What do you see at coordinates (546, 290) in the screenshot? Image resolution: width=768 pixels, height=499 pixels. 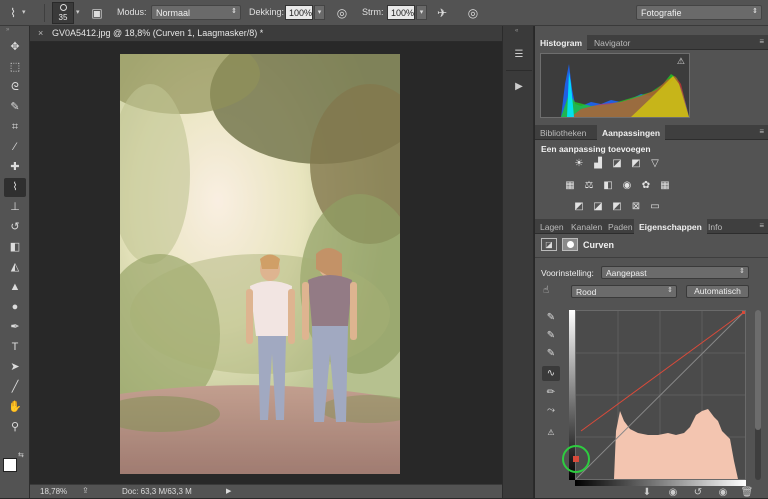 I see `on-image-adjust-icon: ☝` at bounding box center [546, 290].